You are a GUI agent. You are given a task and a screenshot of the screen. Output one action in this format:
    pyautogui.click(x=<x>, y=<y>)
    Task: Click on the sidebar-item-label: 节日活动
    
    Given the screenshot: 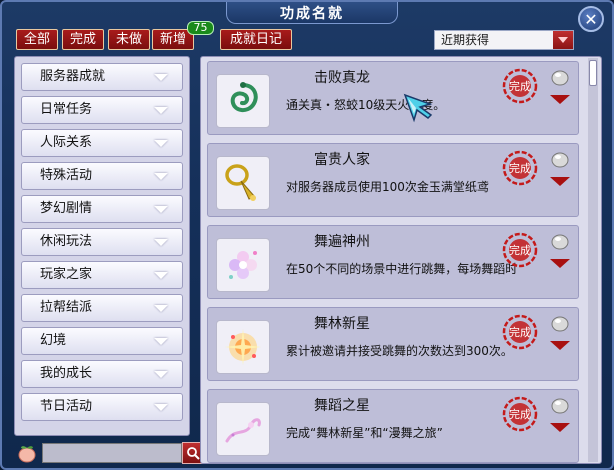 What is the action you would take?
    pyautogui.click(x=66, y=406)
    